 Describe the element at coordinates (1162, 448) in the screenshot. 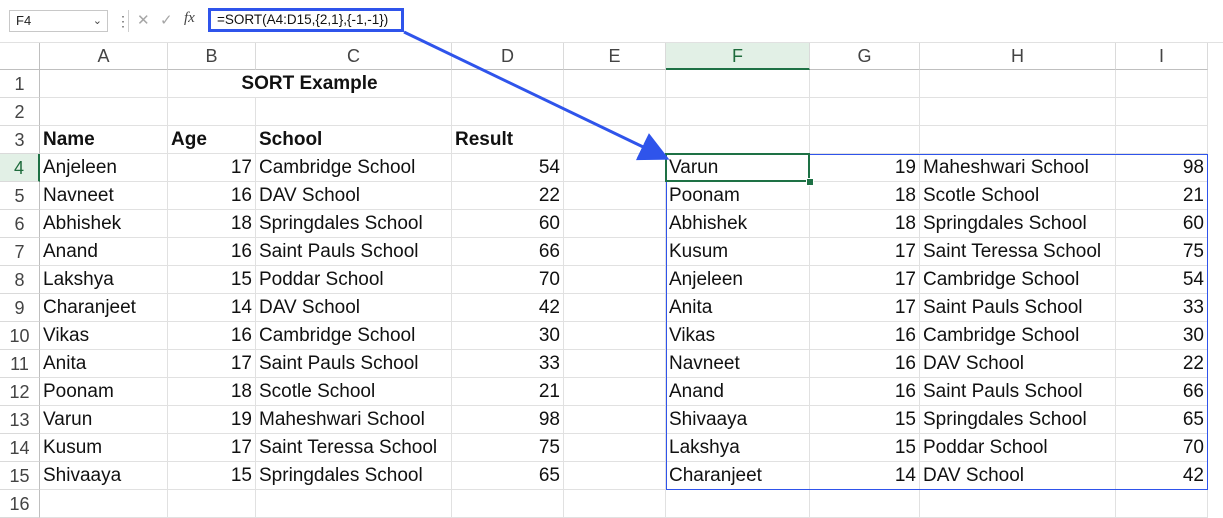

I see `sorted-result-cell: 70` at that location.